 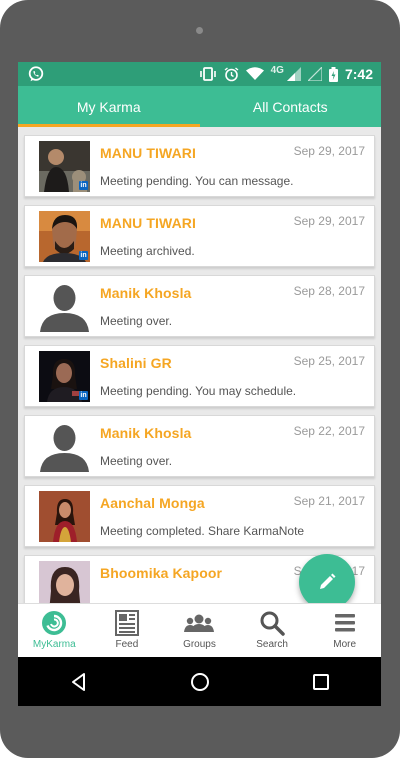 What do you see at coordinates (54, 623) in the screenshot?
I see `karma-swirl-icon` at bounding box center [54, 623].